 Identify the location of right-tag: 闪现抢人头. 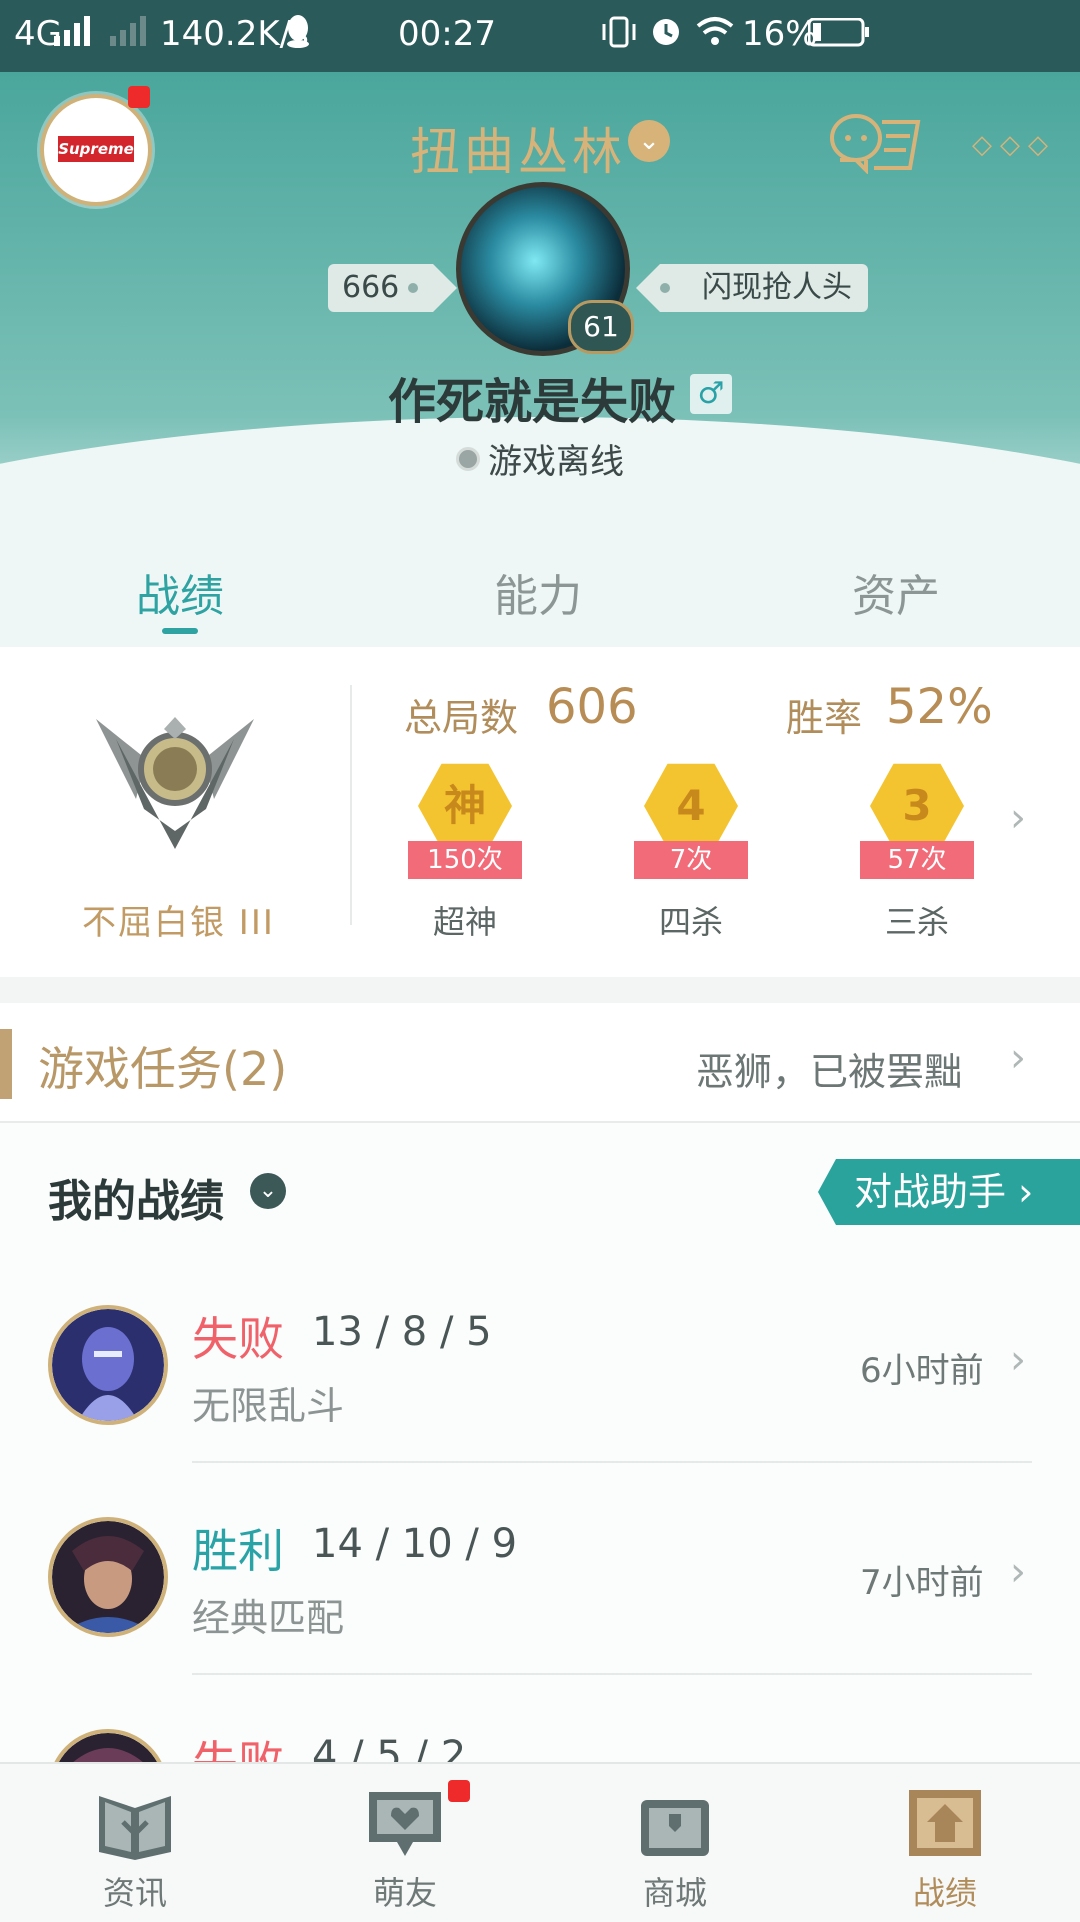
(752, 288).